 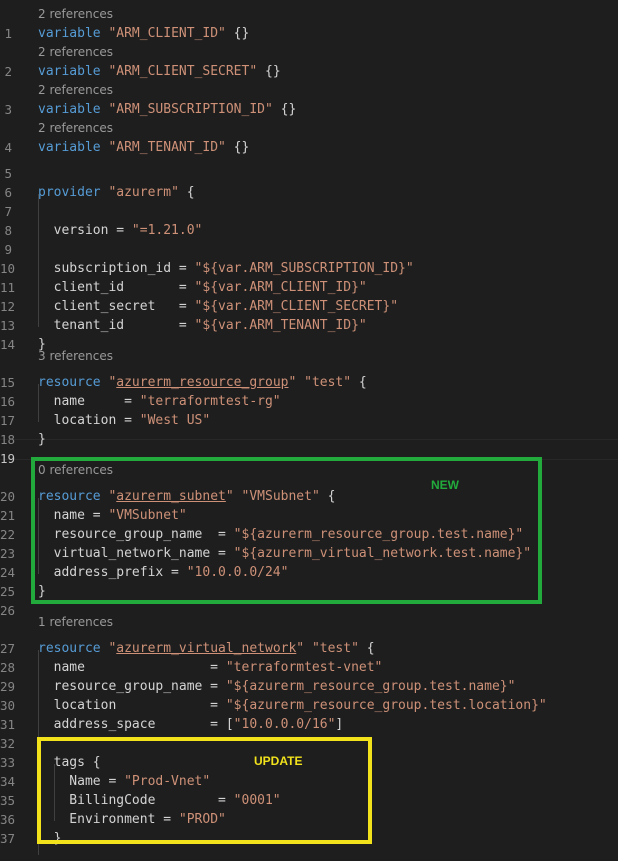 I want to click on code-lens-references: 1 references, so click(x=75, y=622).